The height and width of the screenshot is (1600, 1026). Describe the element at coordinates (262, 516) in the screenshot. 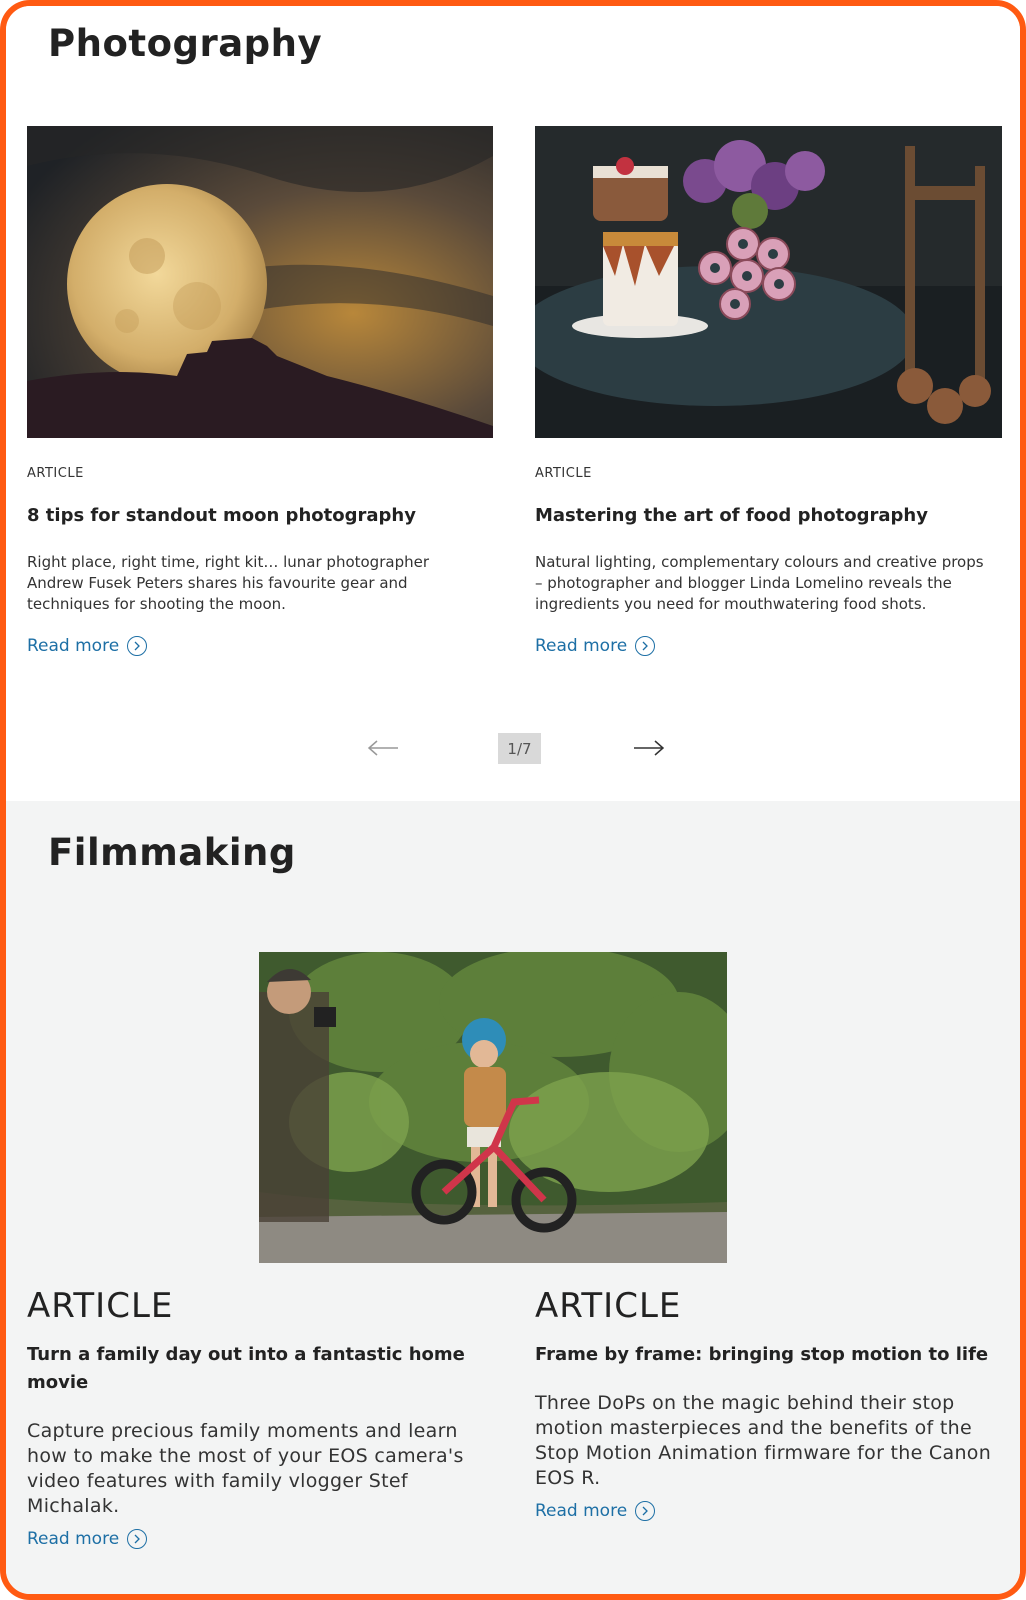

I see `article-title: 8 tips for standout moon photography` at that location.